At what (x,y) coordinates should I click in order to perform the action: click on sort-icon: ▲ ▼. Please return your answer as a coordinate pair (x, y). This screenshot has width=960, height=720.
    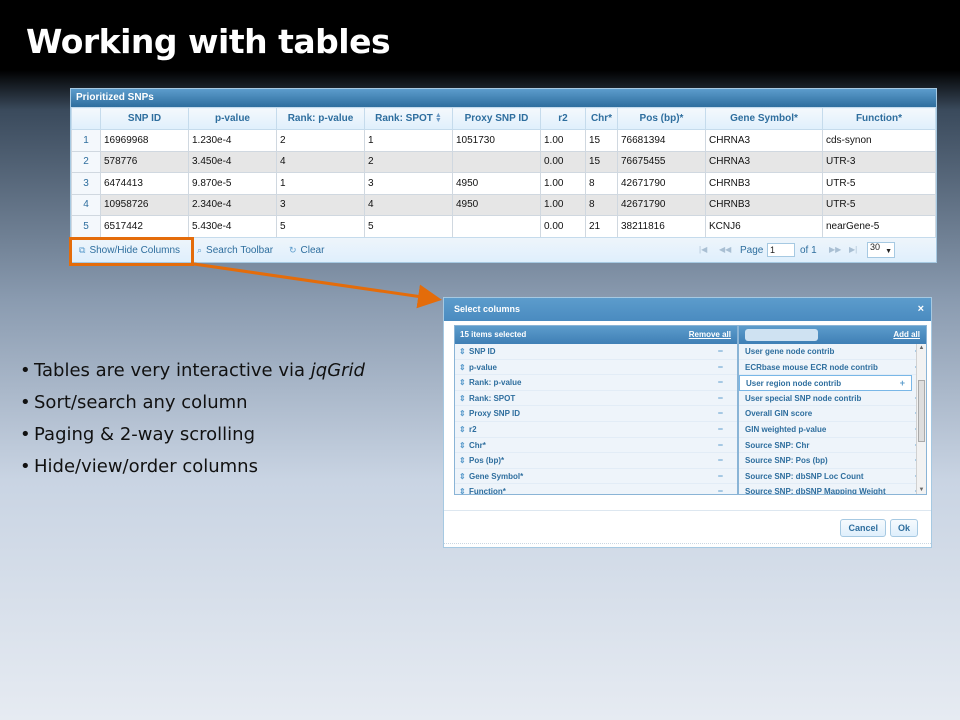
    Looking at the image, I should click on (438, 118).